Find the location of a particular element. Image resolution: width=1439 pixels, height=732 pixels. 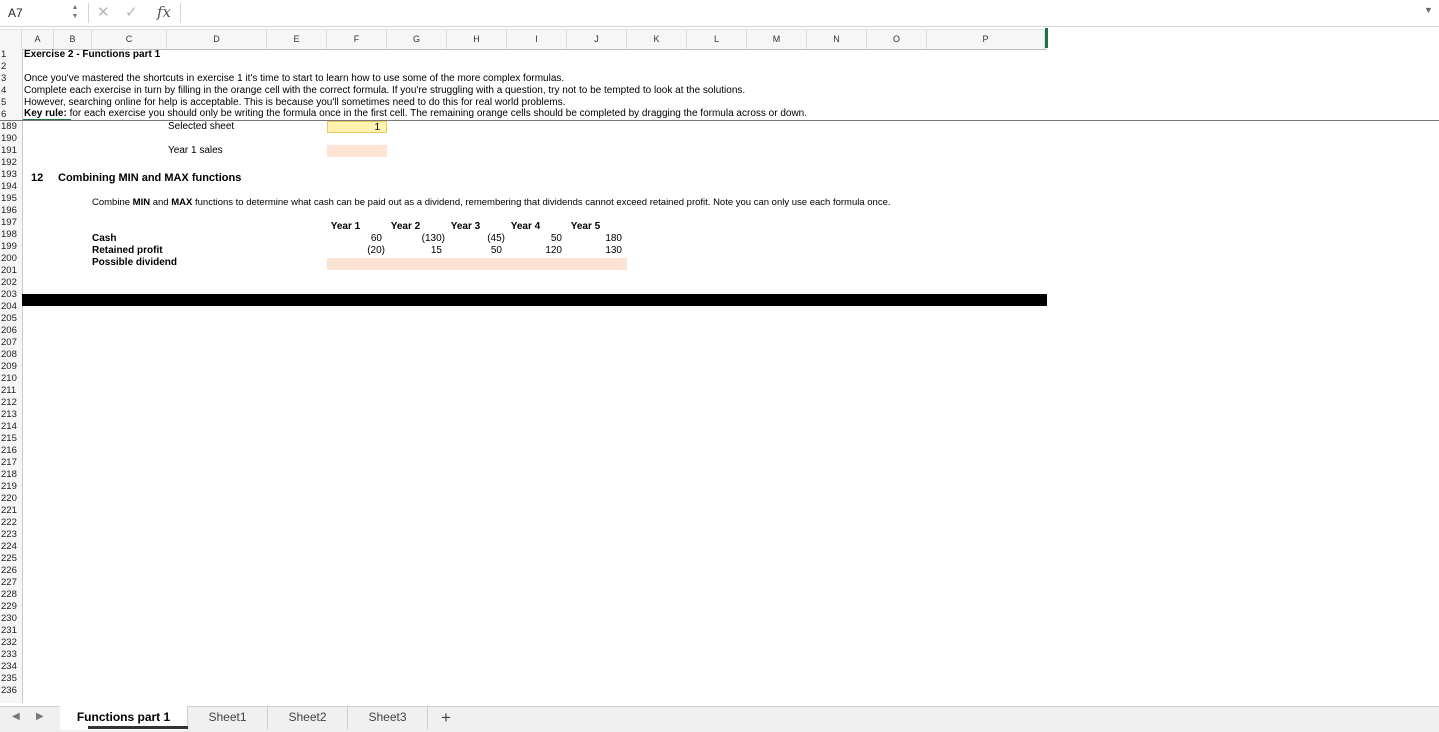

row-header: 226 is located at coordinates (11, 571).